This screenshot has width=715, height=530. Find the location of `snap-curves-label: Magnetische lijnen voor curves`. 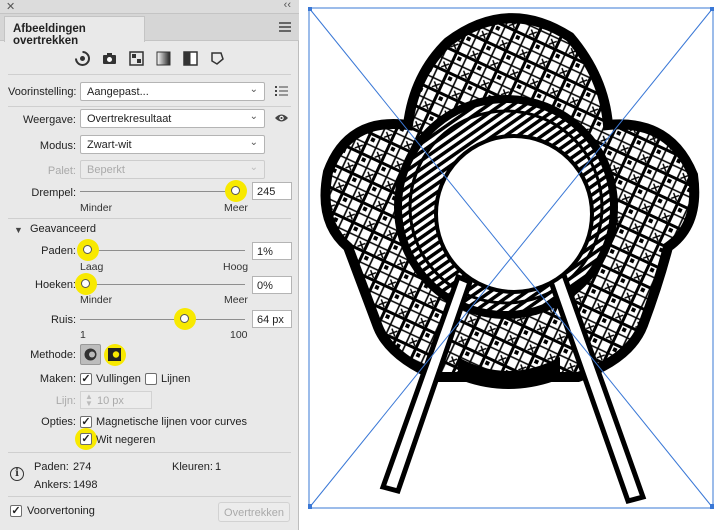

snap-curves-label: Magnetische lijnen voor curves is located at coordinates (172, 422).